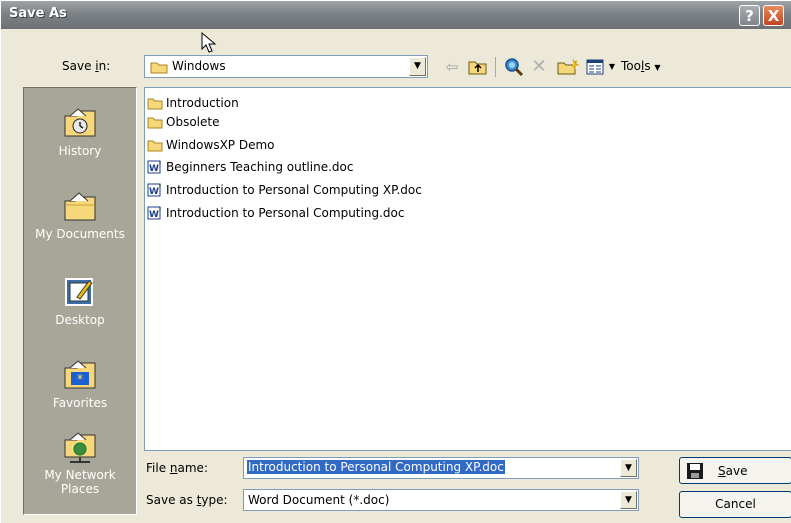 This screenshot has width=791, height=523. I want to click on save-button: Save, so click(735, 470).